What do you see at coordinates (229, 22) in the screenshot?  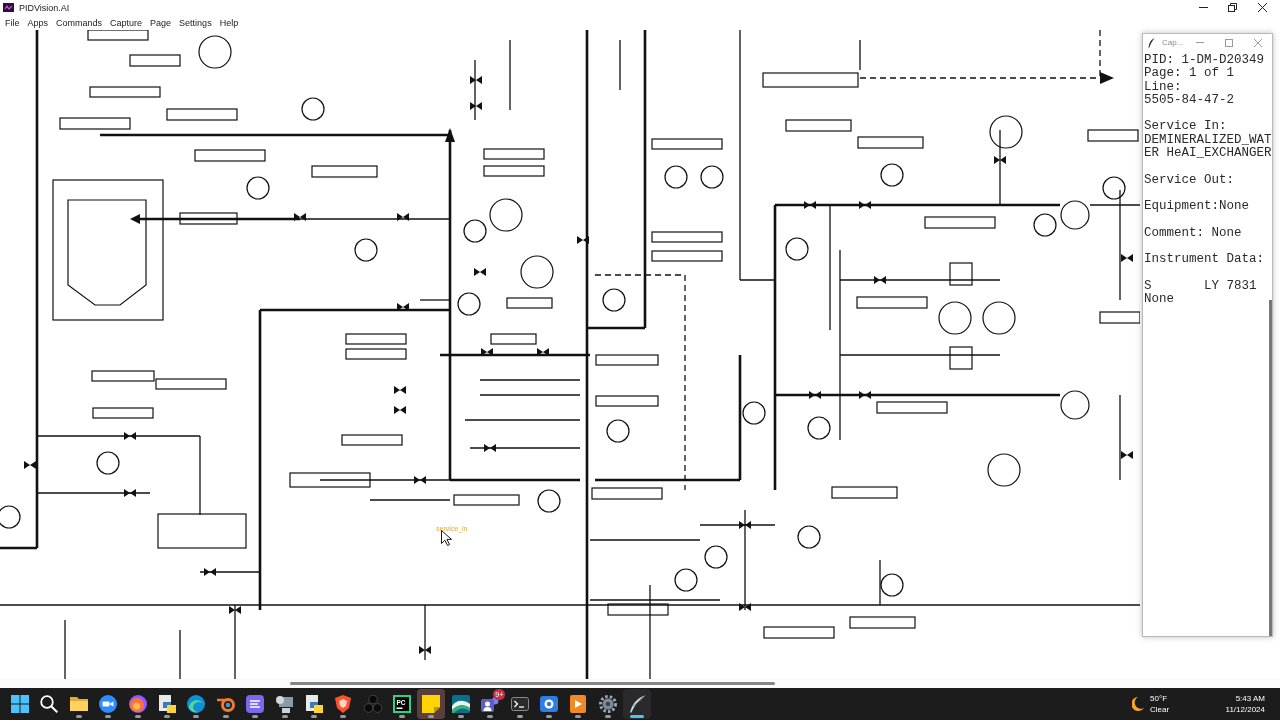 I see `menu-item: Help` at bounding box center [229, 22].